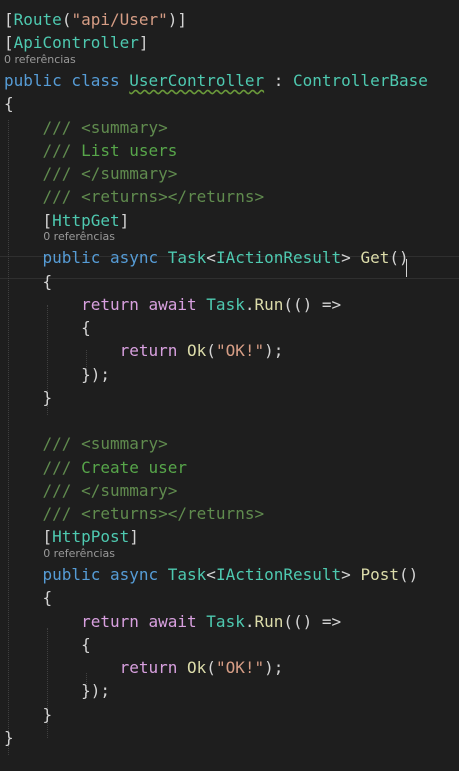 This screenshot has height=771, width=459. What do you see at coordinates (86, 220) in the screenshot?
I see `code-token: HttpGet` at bounding box center [86, 220].